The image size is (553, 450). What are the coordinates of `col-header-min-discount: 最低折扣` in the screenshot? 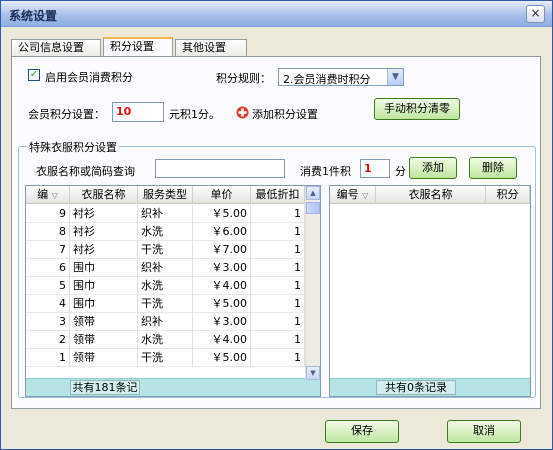 It's located at (278, 195).